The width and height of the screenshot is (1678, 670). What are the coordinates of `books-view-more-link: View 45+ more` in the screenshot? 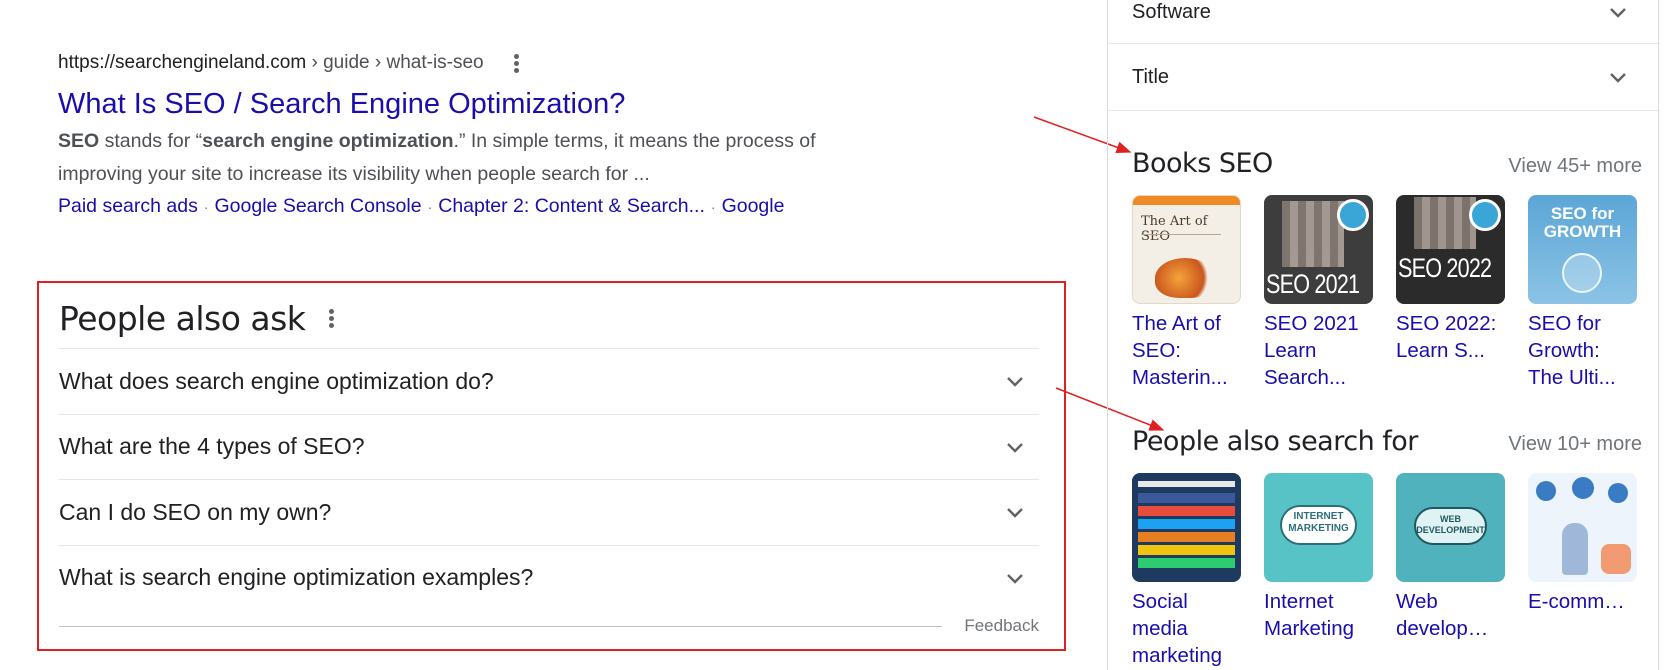 It's located at (1575, 166).